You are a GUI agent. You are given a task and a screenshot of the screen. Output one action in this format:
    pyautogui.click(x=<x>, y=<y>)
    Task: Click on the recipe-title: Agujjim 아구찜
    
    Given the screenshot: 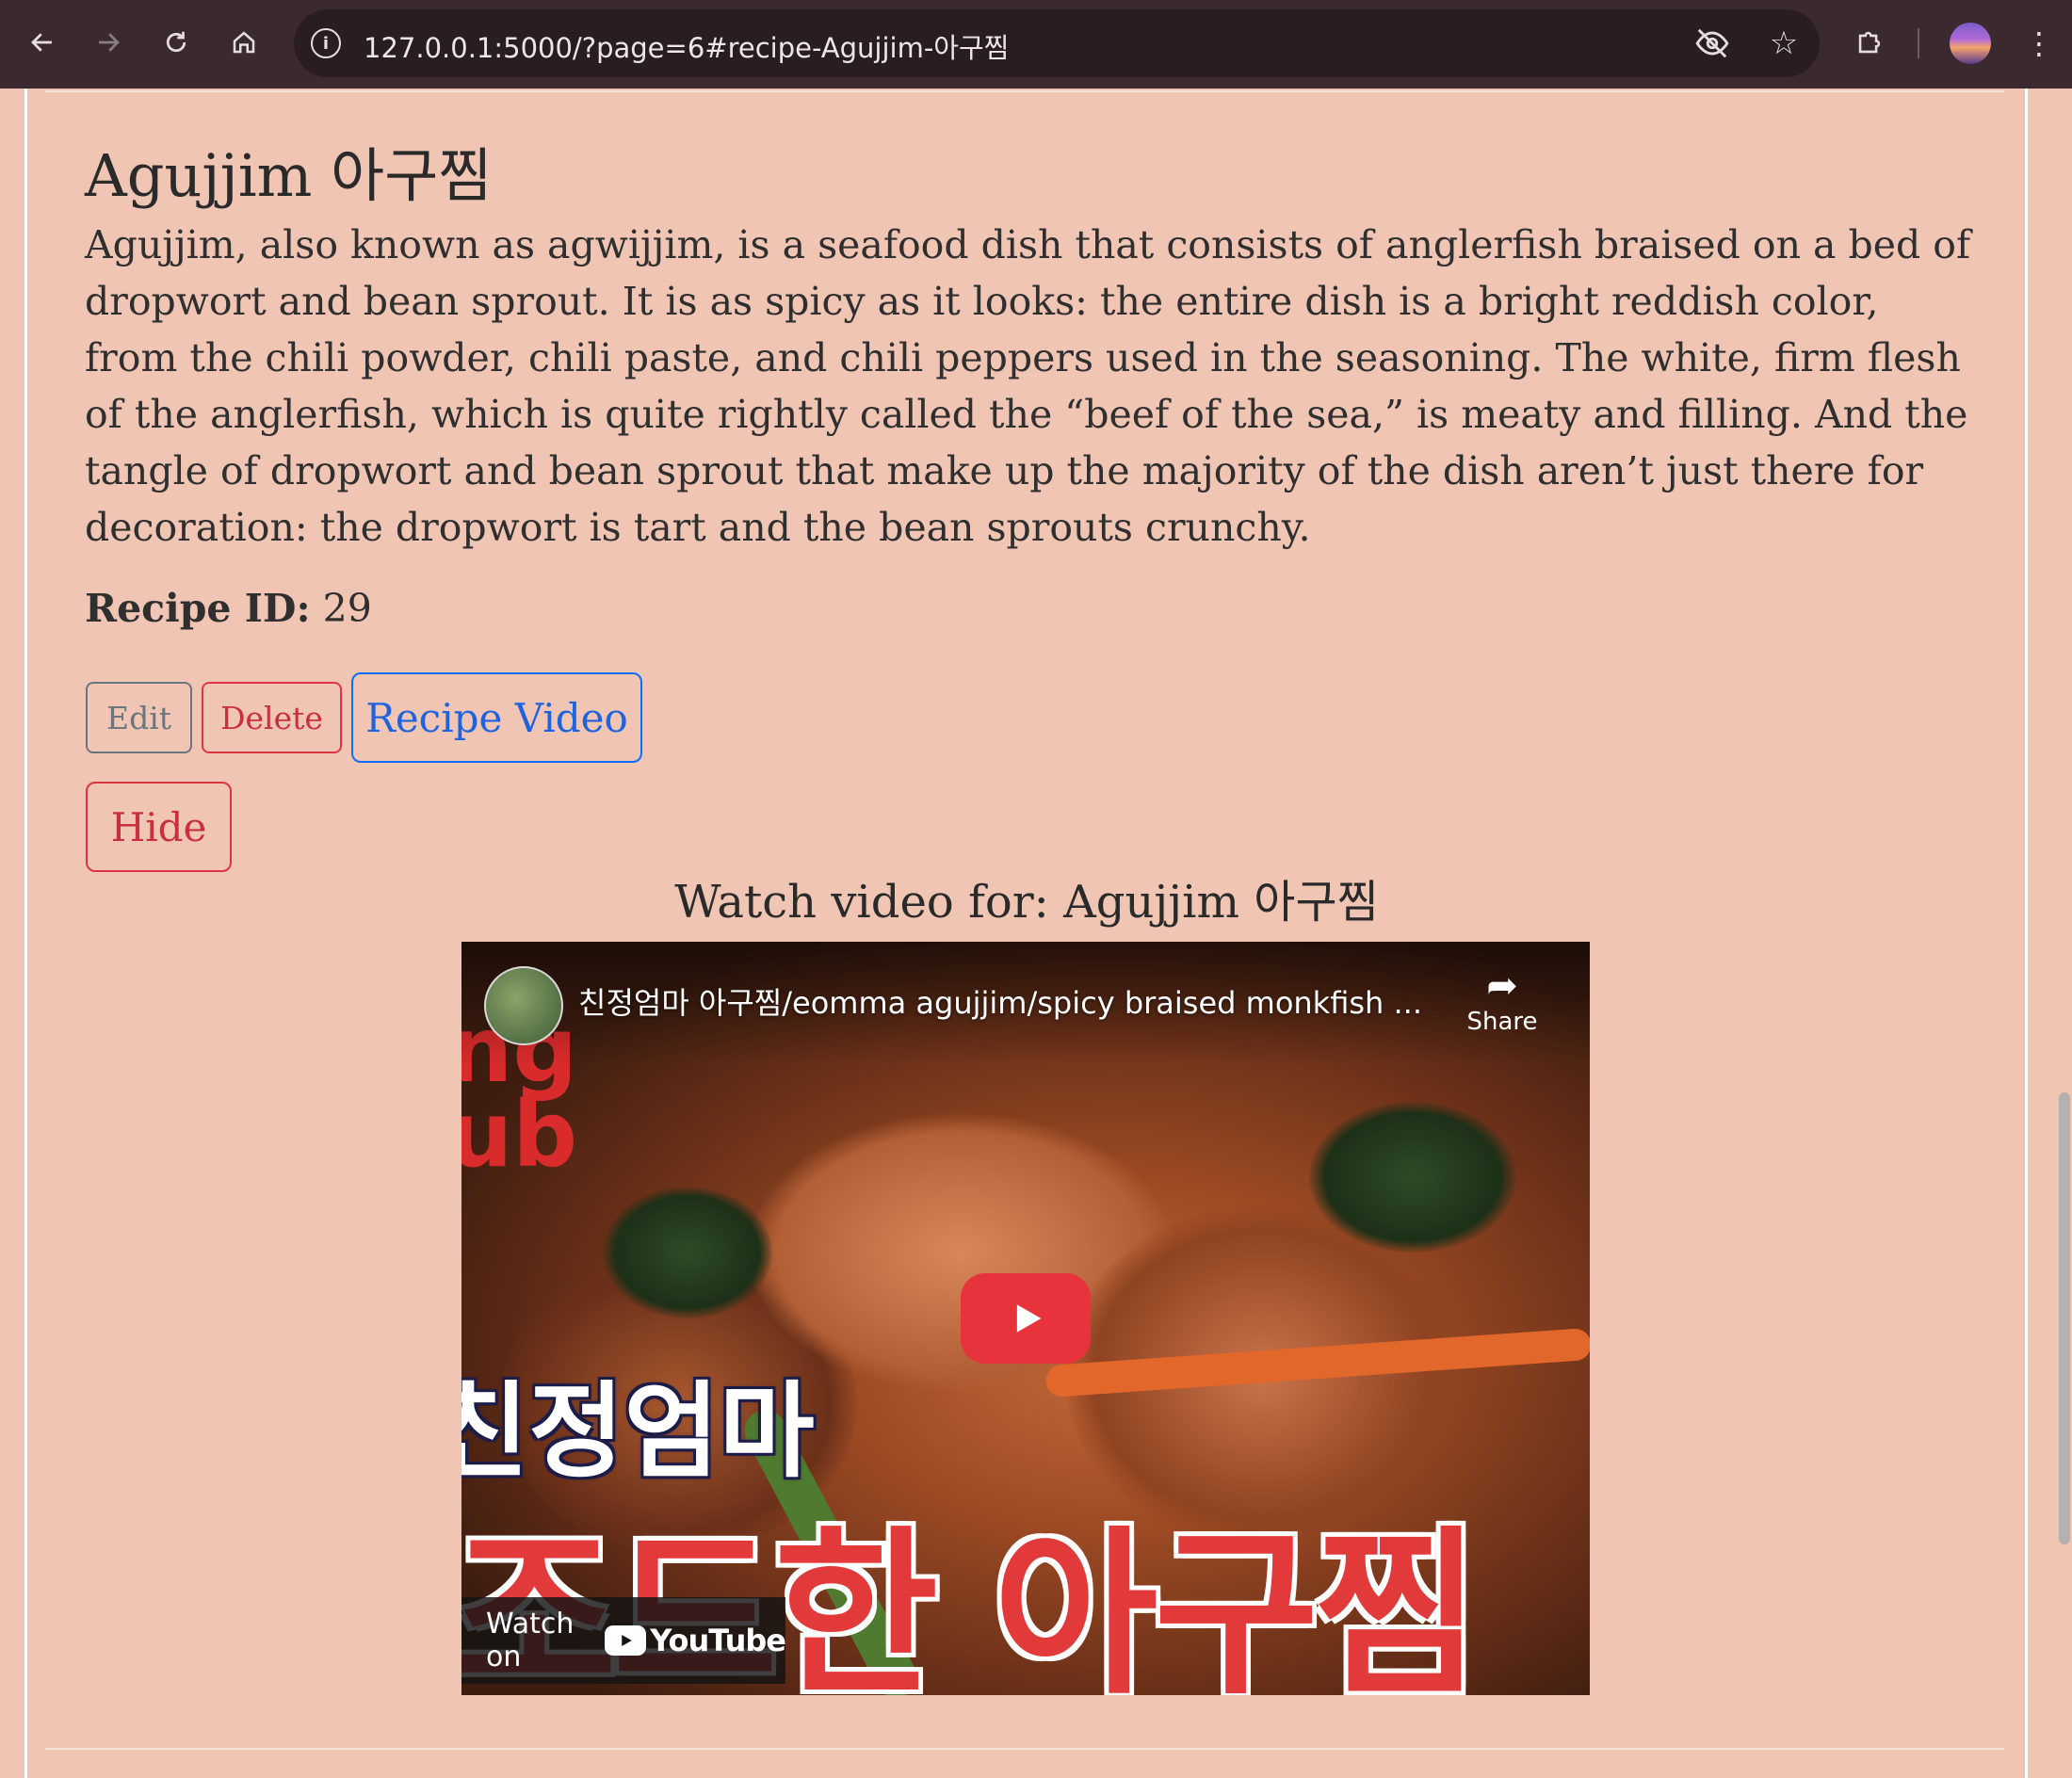 What is the action you would take?
    pyautogui.click(x=289, y=175)
    